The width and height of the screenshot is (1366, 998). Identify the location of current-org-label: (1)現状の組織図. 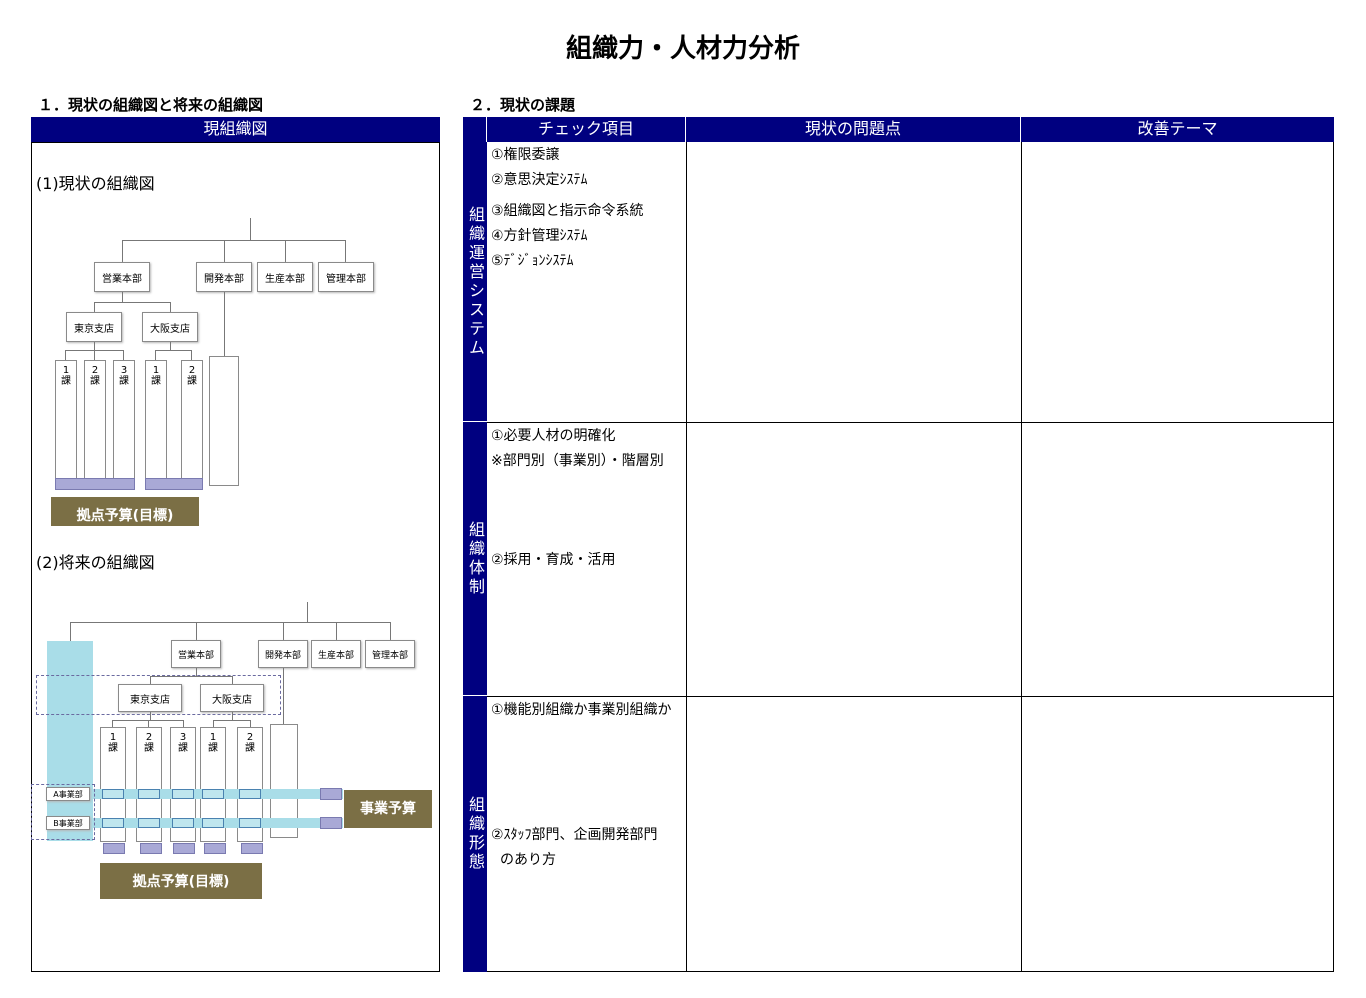
(95, 183).